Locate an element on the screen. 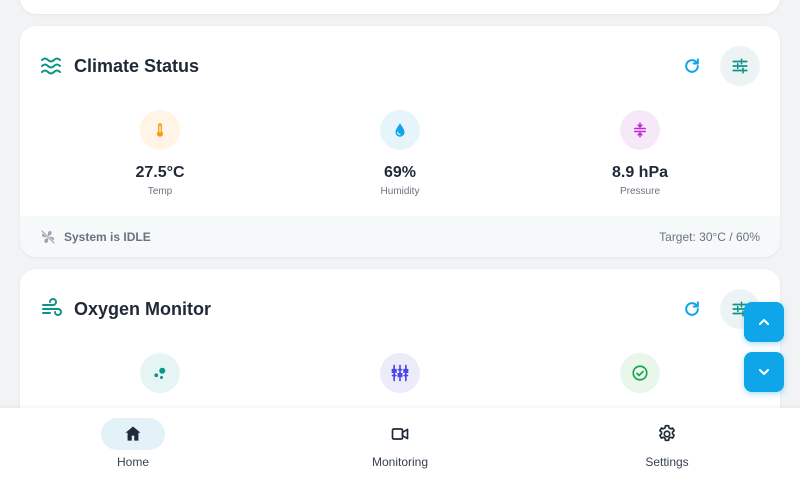  oxygen-card-title: Oxygen Monitor is located at coordinates (143, 309).